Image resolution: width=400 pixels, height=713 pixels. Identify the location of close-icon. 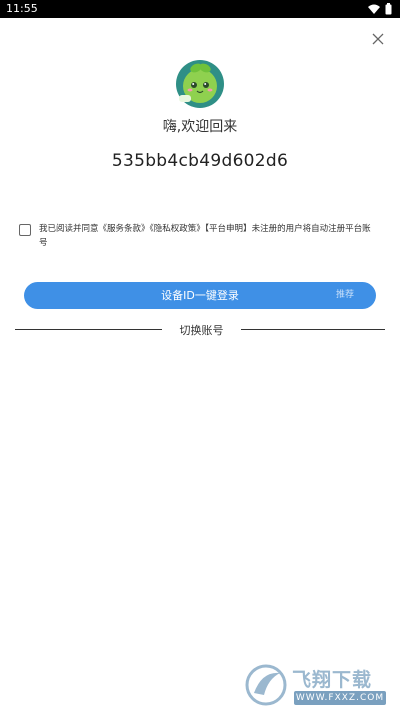
(378, 39).